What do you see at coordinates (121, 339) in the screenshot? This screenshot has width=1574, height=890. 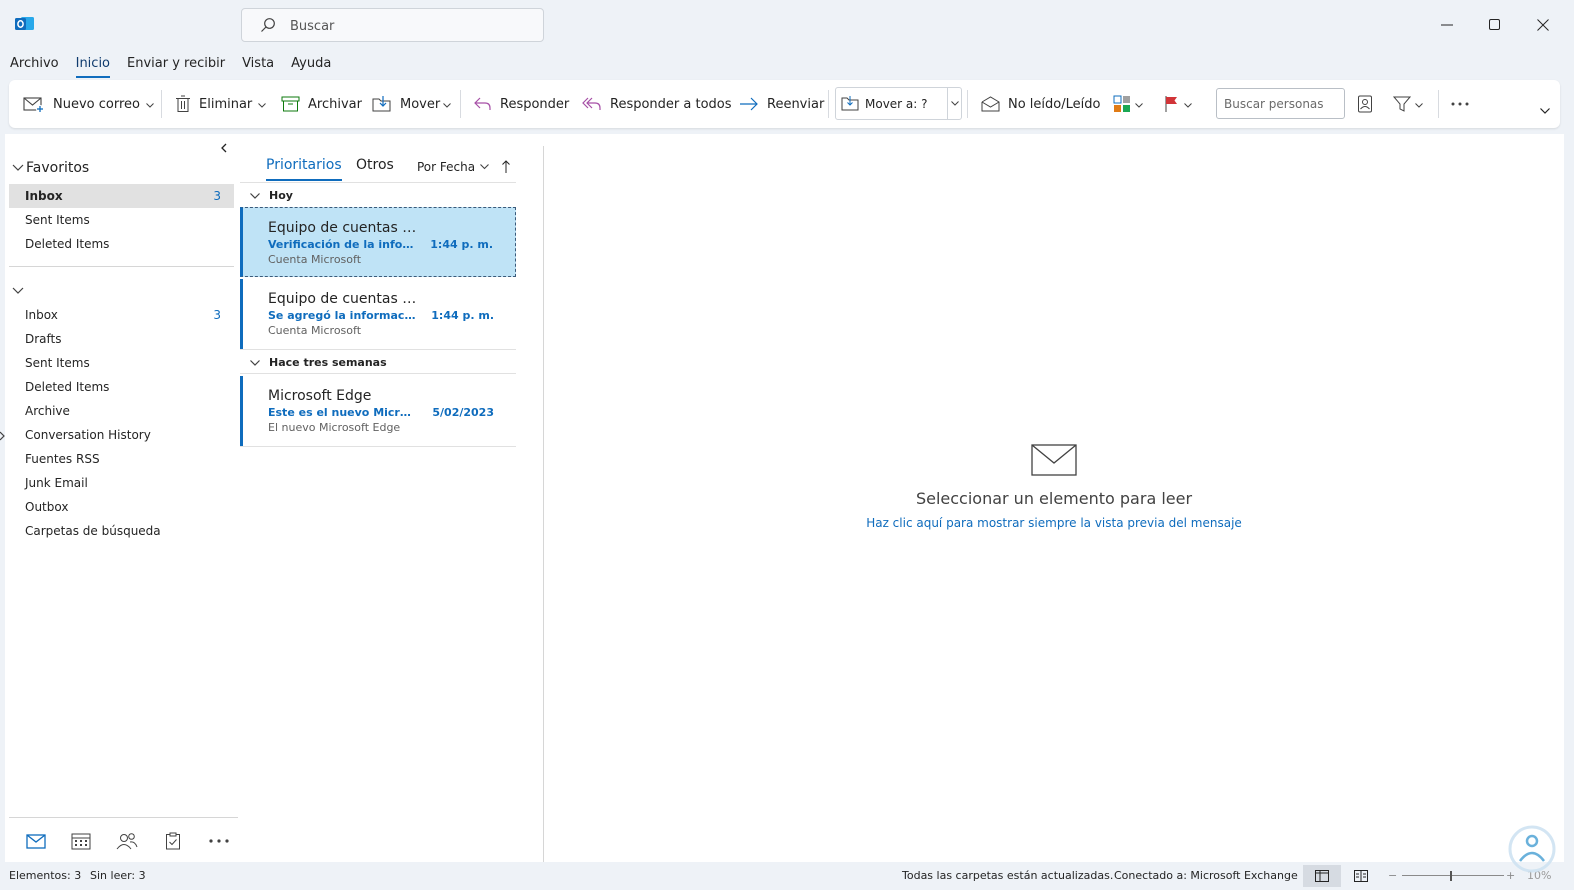 I see `folder-drafts: Drafts` at bounding box center [121, 339].